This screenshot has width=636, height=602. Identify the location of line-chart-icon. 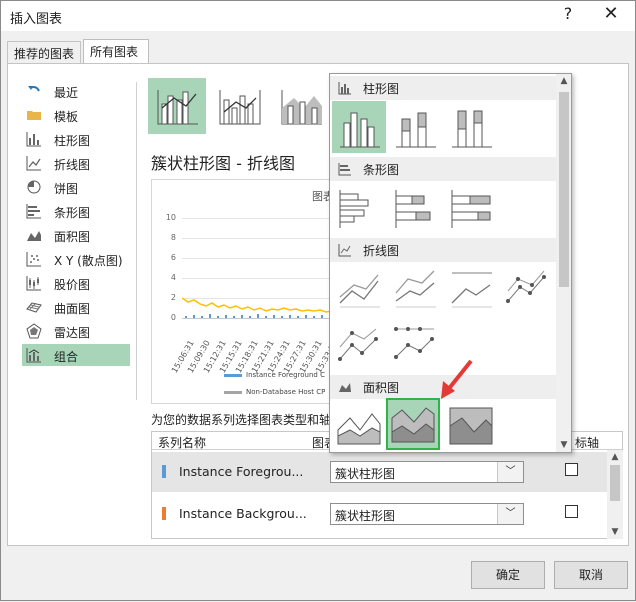
(344, 250).